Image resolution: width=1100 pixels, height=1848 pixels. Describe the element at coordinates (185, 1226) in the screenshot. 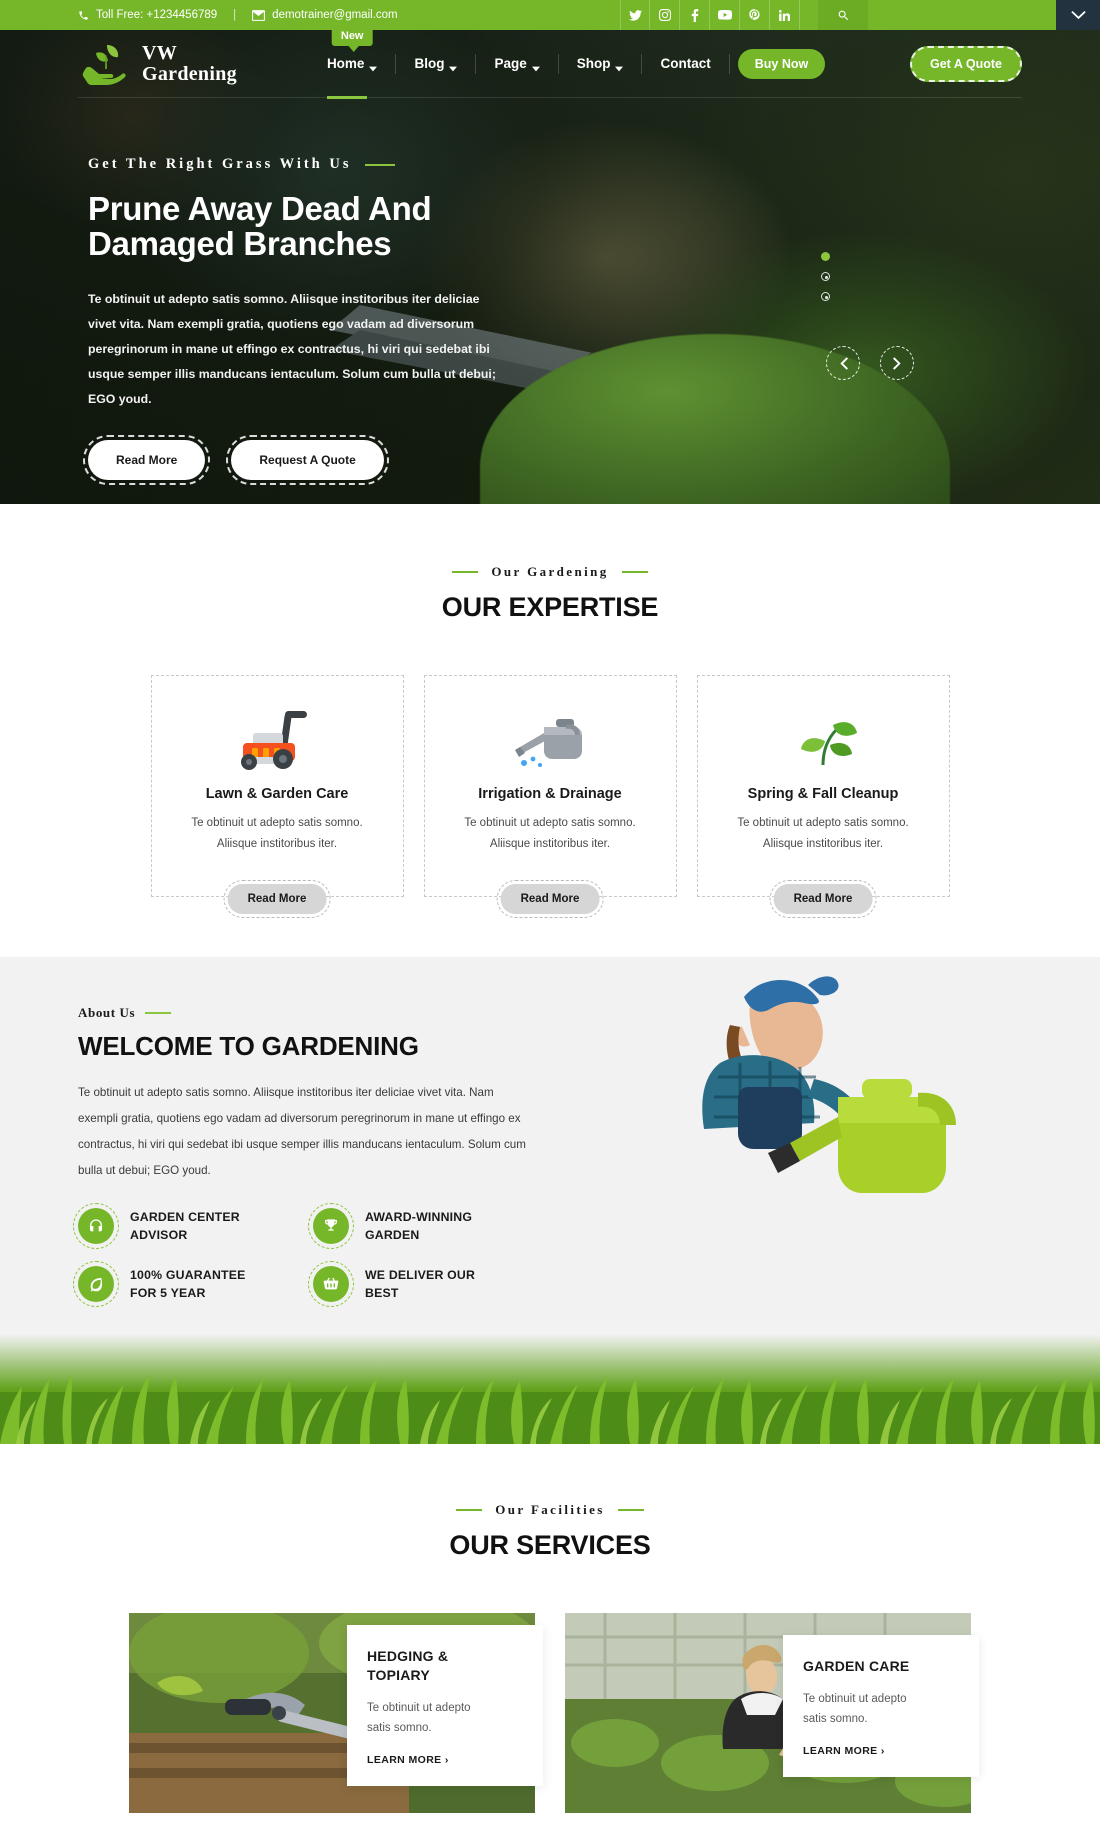

I see `feature-label: GARDEN CENTER ADVISOR` at that location.